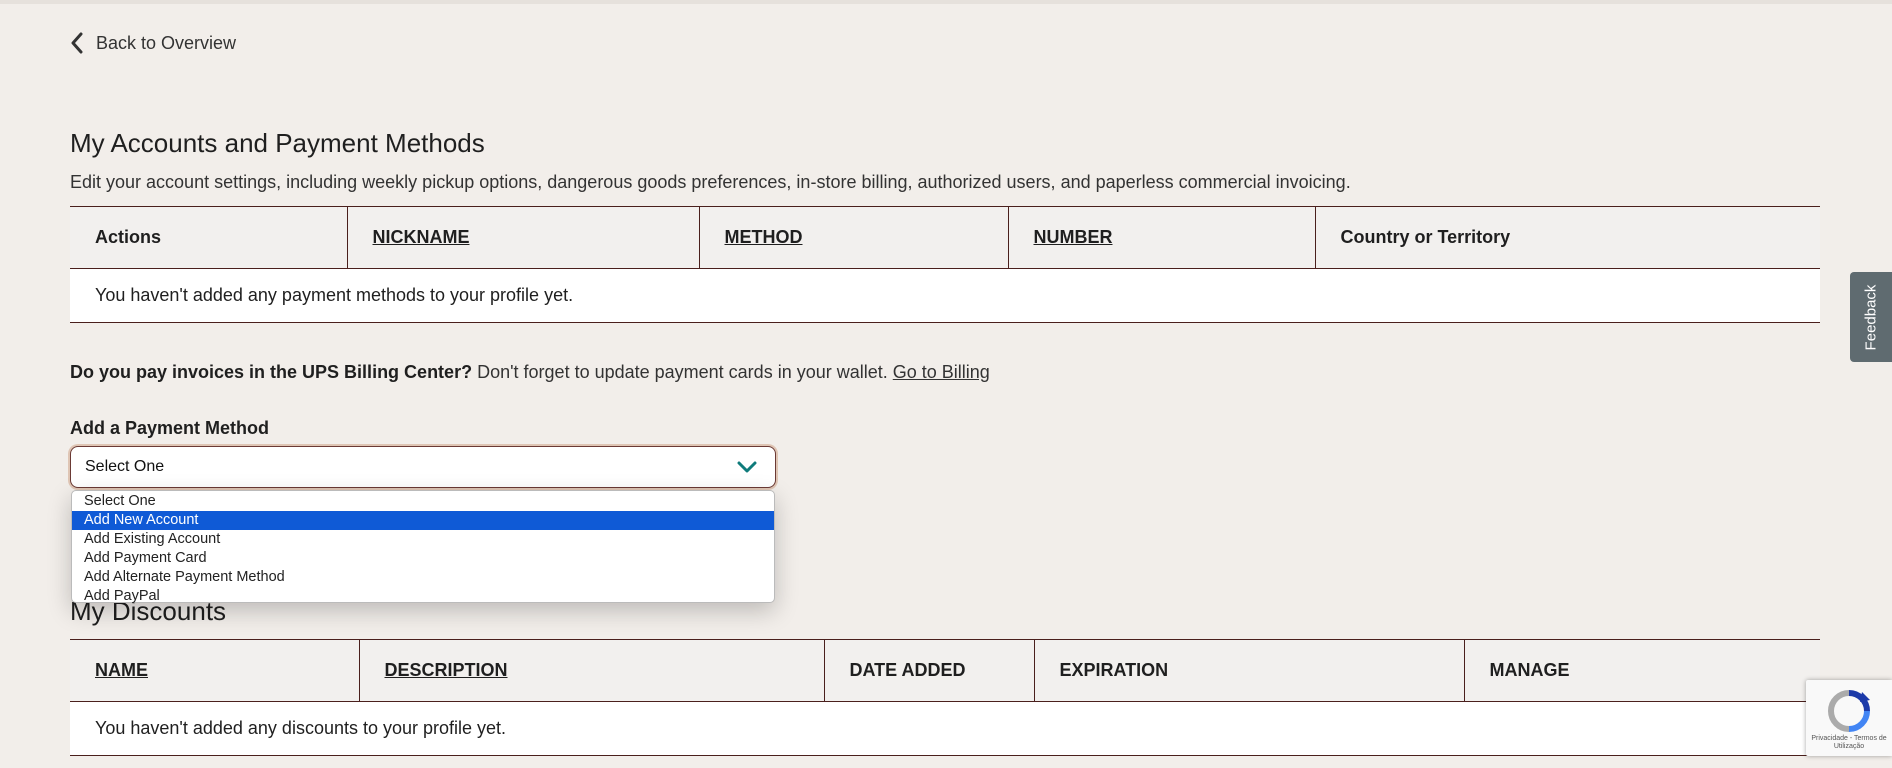 The height and width of the screenshot is (768, 1892). Describe the element at coordinates (747, 467) in the screenshot. I see `chevron-down-icon` at that location.